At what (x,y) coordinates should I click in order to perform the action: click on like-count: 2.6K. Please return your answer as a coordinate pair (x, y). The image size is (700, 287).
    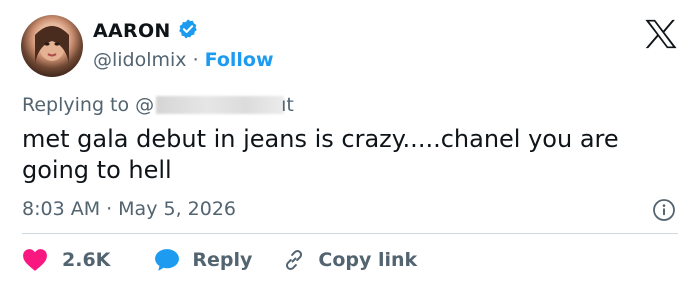
    Looking at the image, I should click on (86, 260).